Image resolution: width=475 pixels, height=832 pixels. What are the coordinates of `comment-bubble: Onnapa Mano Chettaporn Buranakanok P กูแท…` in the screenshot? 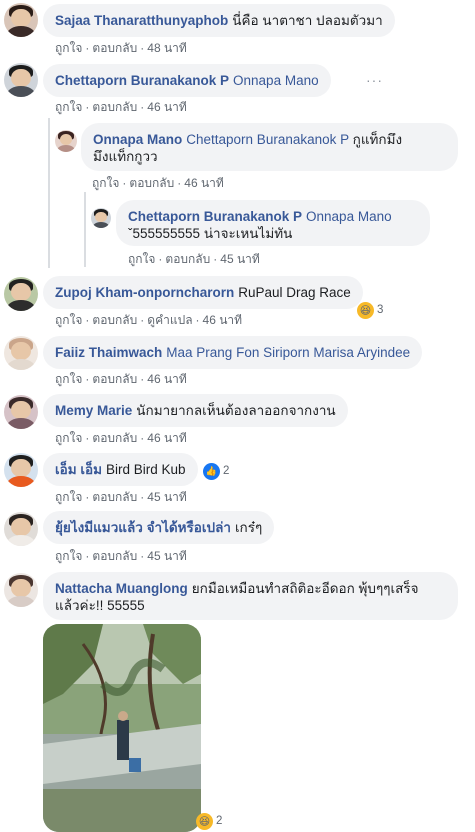 It's located at (269, 147).